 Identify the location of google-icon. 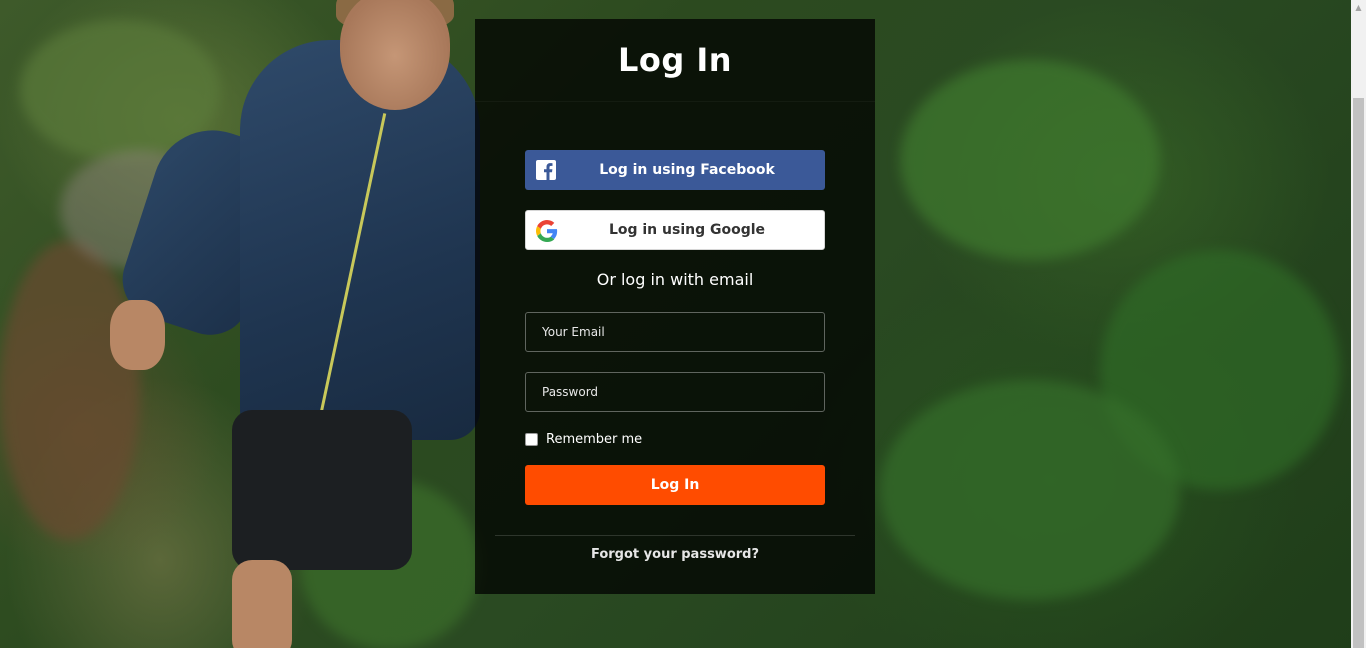
(547, 231).